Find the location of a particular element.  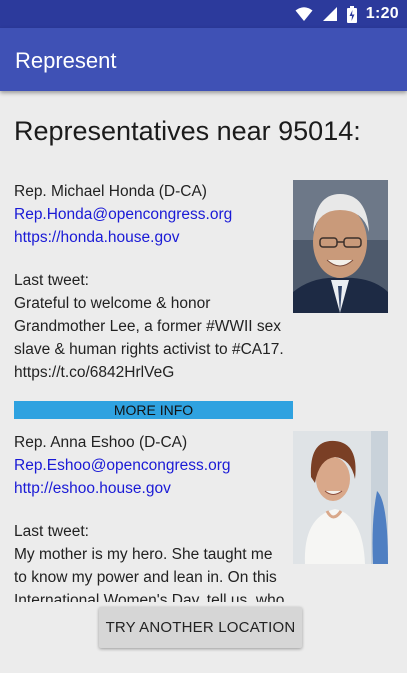

representative-email-link: Rep.Honda@opencongress.org is located at coordinates (154, 214).